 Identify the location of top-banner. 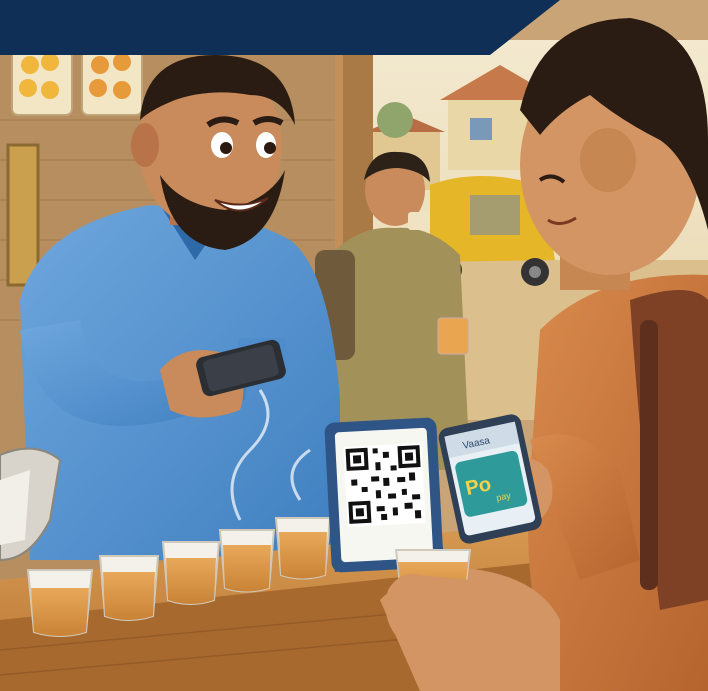
(280, 27).